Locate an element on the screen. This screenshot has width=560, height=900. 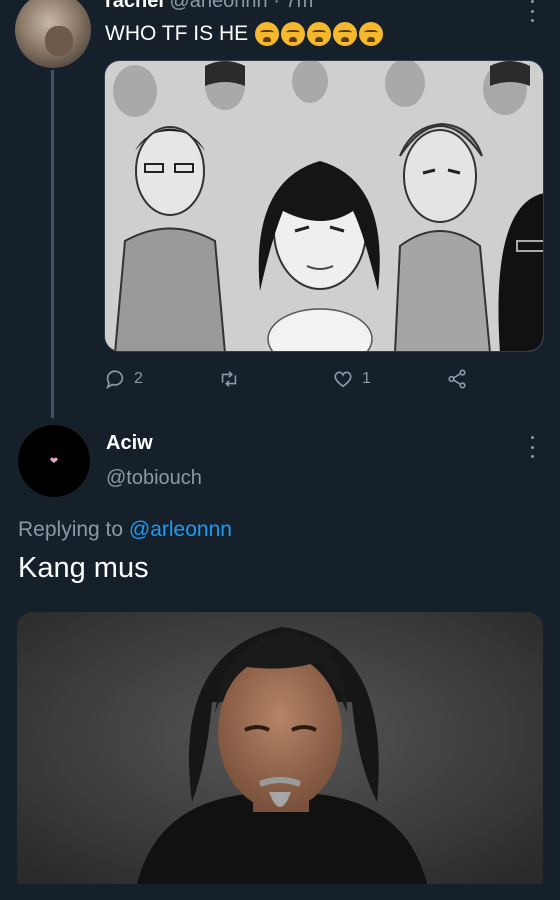
like-action: 1 is located at coordinates (351, 379).